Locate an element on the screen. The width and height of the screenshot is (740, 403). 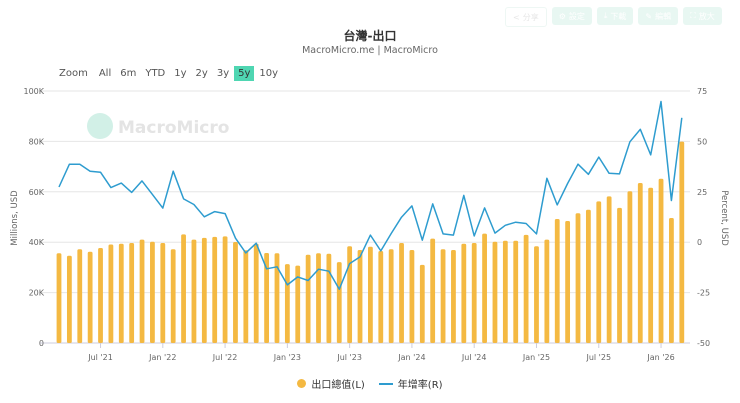
y-tick-right: -50 is located at coordinates (703, 343).